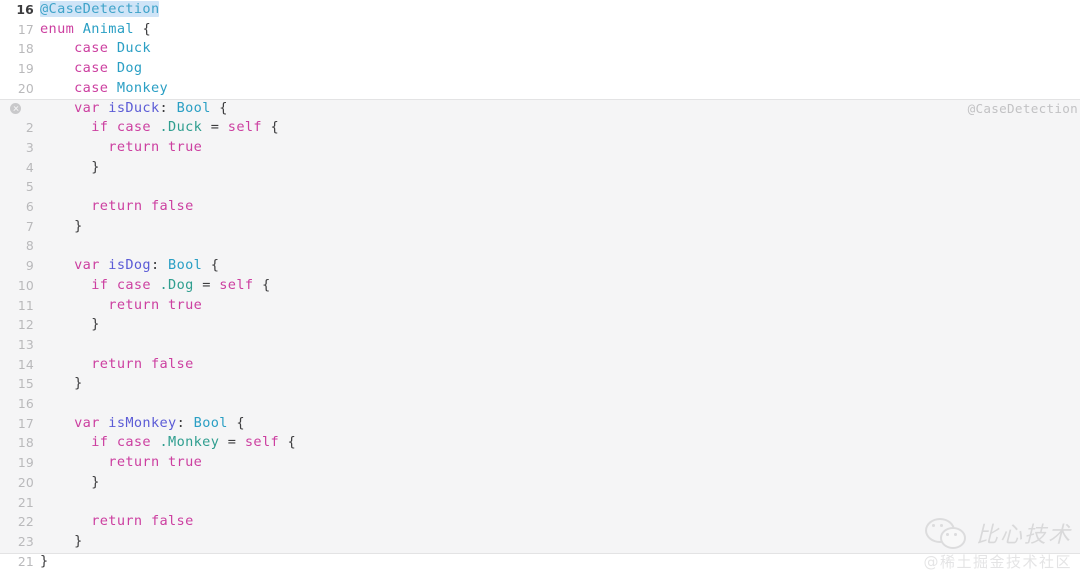 This screenshot has width=1080, height=578. Describe the element at coordinates (25, 285) in the screenshot. I see `line-number: 10` at that location.